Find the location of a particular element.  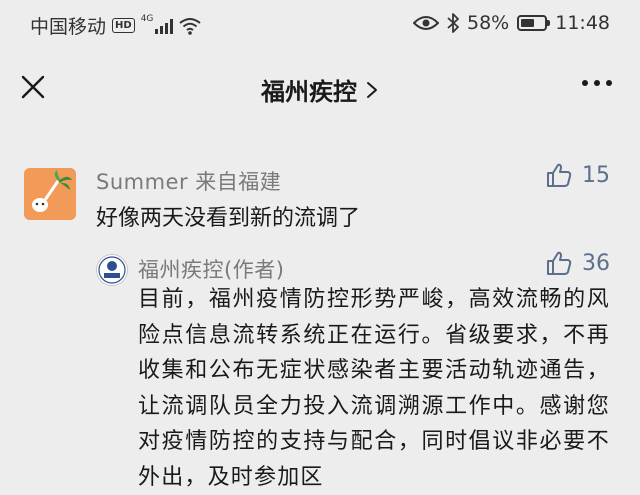

bluetooth-icon is located at coordinates (453, 23).